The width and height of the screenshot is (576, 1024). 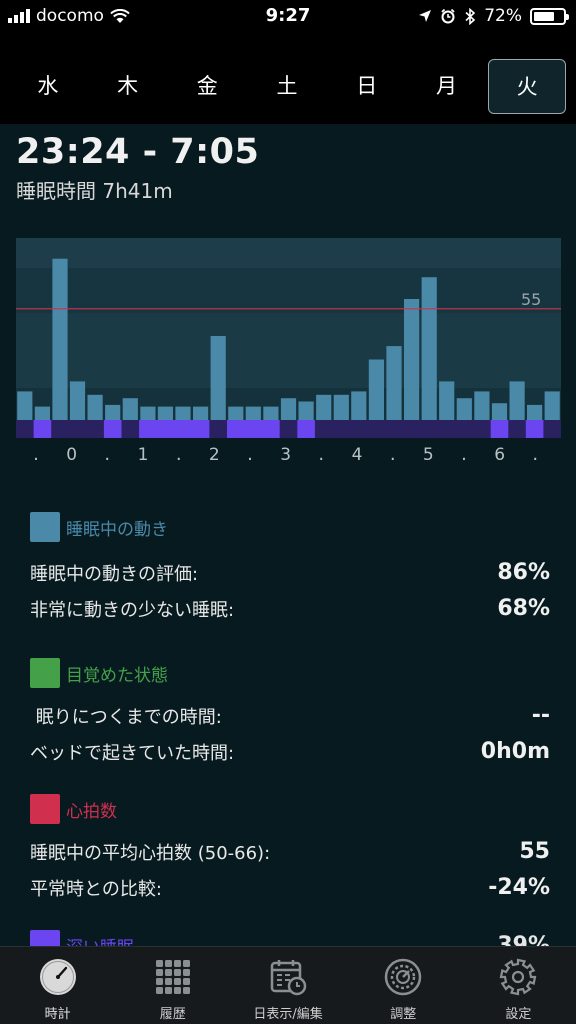 I want to click on tab-history: 履歴, so click(x=172, y=985).